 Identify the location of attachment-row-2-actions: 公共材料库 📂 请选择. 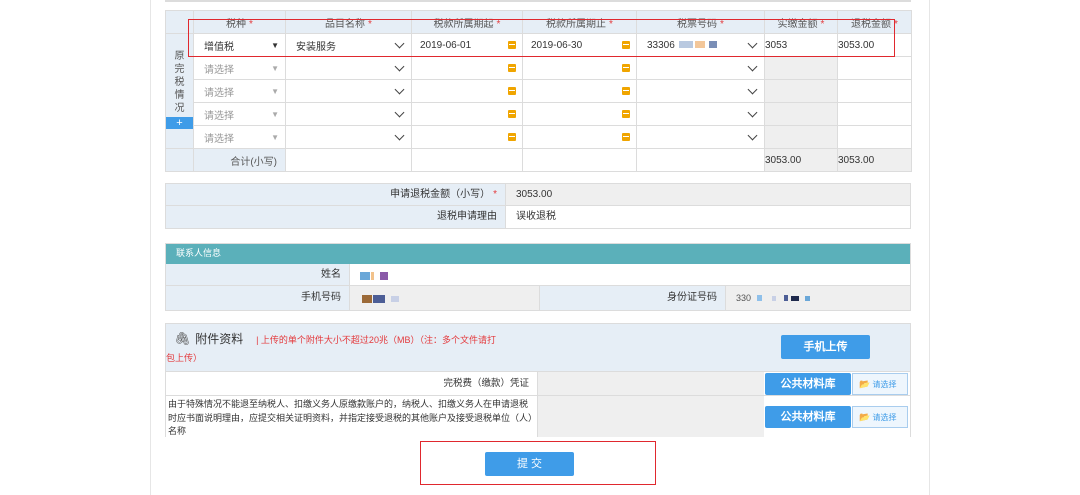
(837, 416).